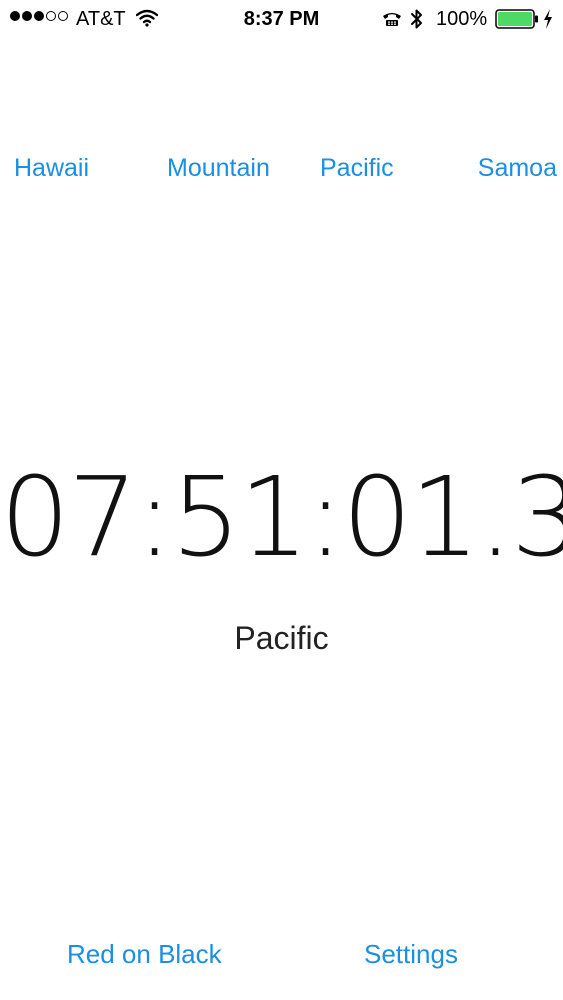  Describe the element at coordinates (517, 168) in the screenshot. I see `zone-button-samoa: Samoa` at that location.